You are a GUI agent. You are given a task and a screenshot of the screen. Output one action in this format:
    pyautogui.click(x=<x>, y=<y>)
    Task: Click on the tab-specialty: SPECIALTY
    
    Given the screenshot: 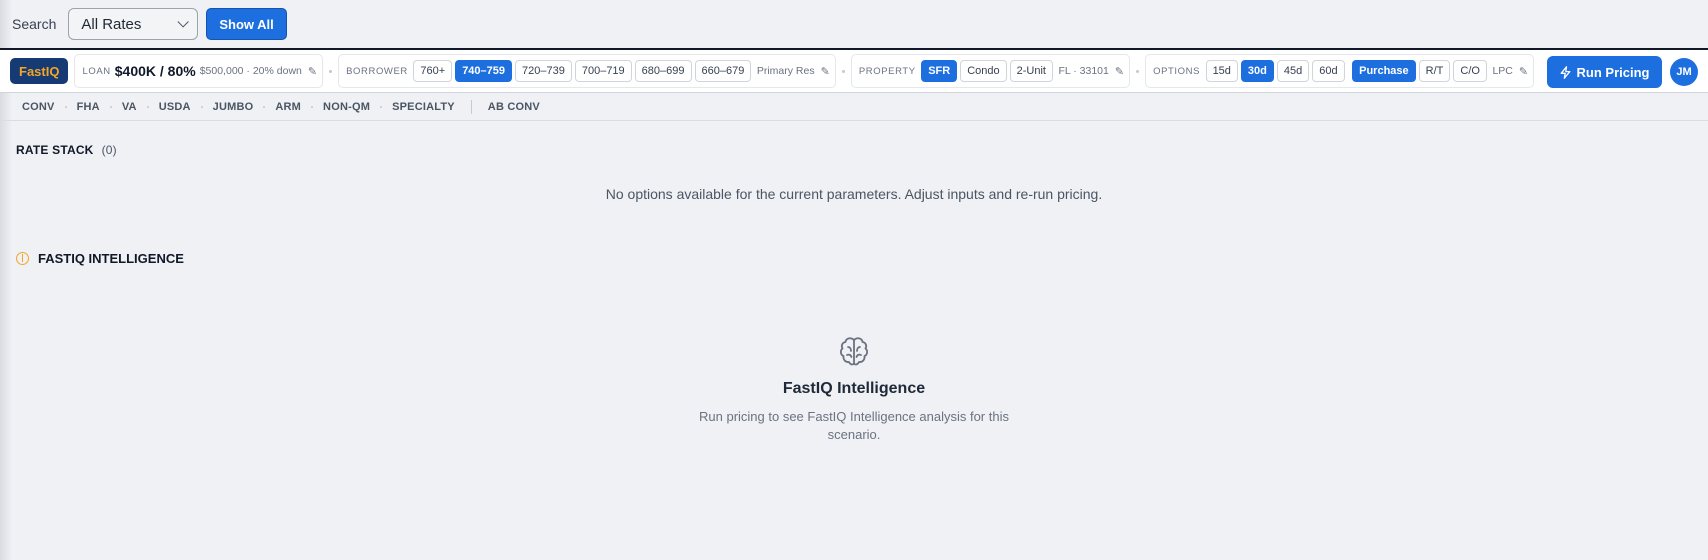 What is the action you would take?
    pyautogui.click(x=423, y=107)
    